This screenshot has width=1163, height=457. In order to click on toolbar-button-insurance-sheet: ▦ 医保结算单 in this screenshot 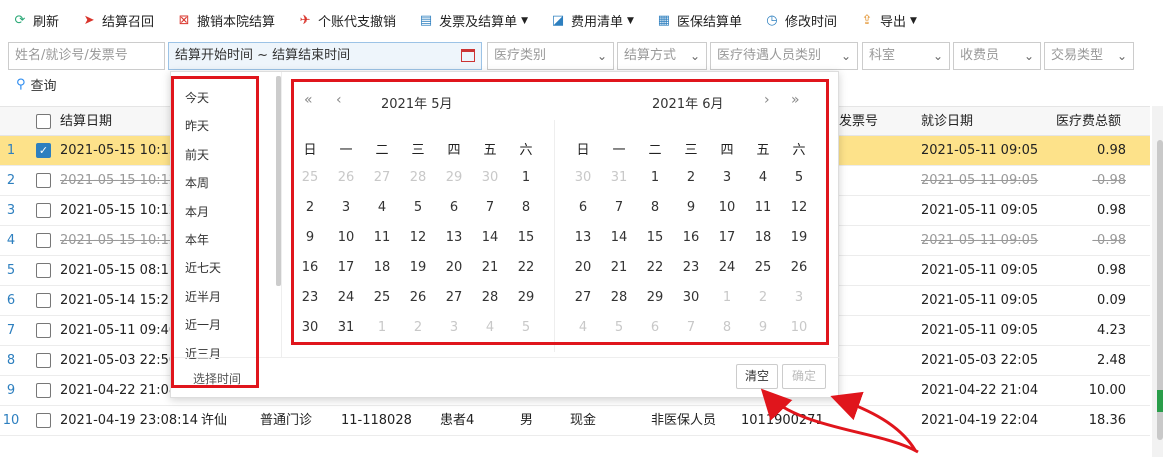, I will do `click(699, 21)`.